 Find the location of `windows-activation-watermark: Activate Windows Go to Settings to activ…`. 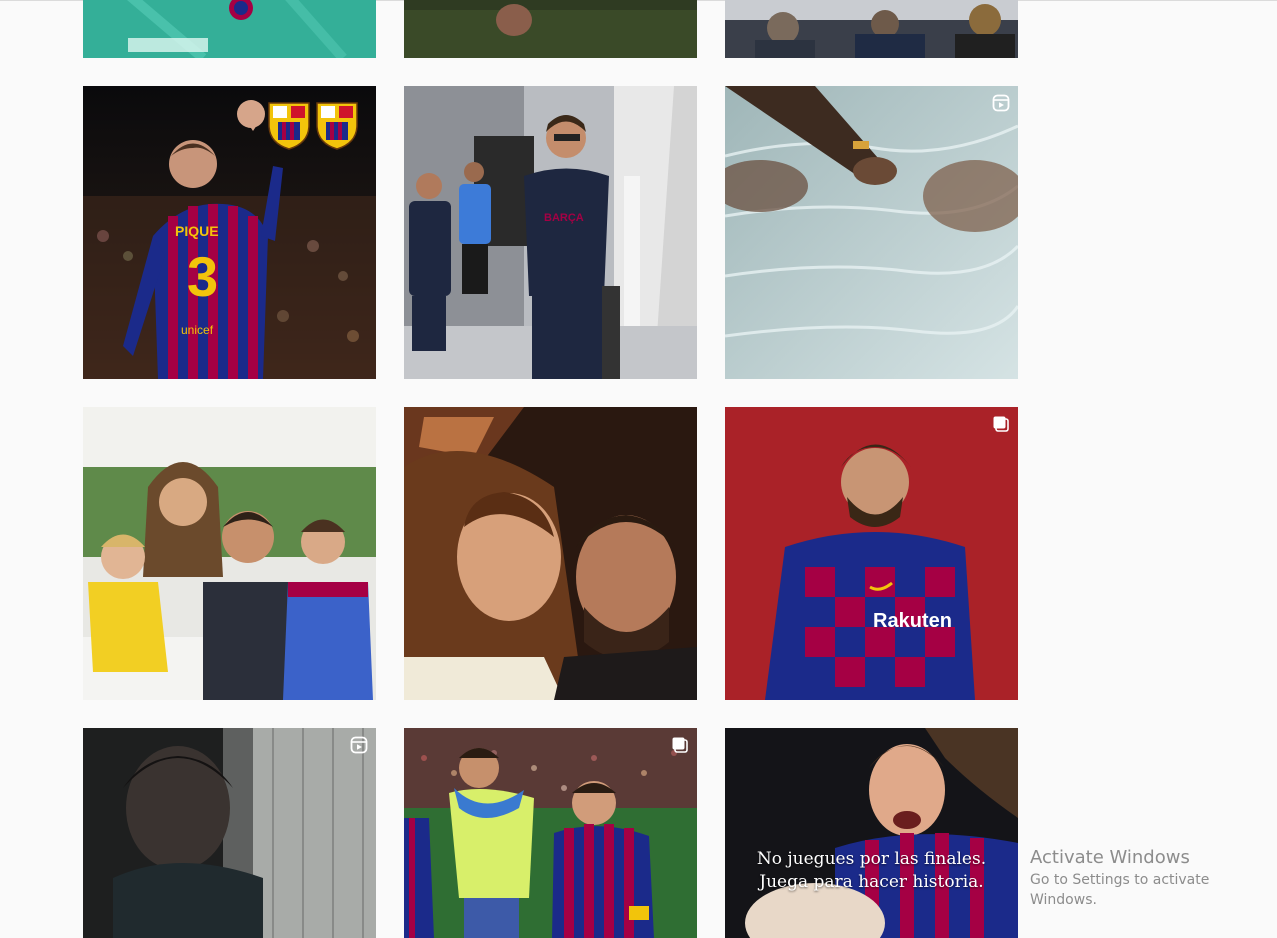

windows-activation-watermark: Activate Windows Go to Settings to activ… is located at coordinates (1153, 878).